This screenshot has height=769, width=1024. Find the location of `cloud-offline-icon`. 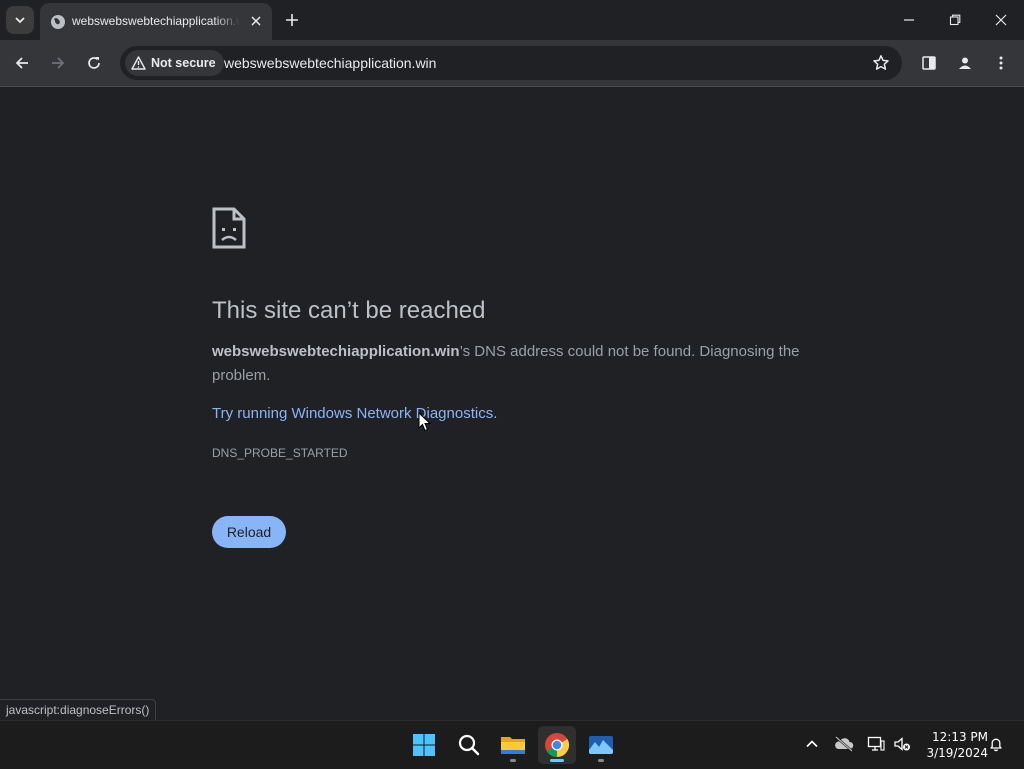

cloud-offline-icon is located at coordinates (844, 744).